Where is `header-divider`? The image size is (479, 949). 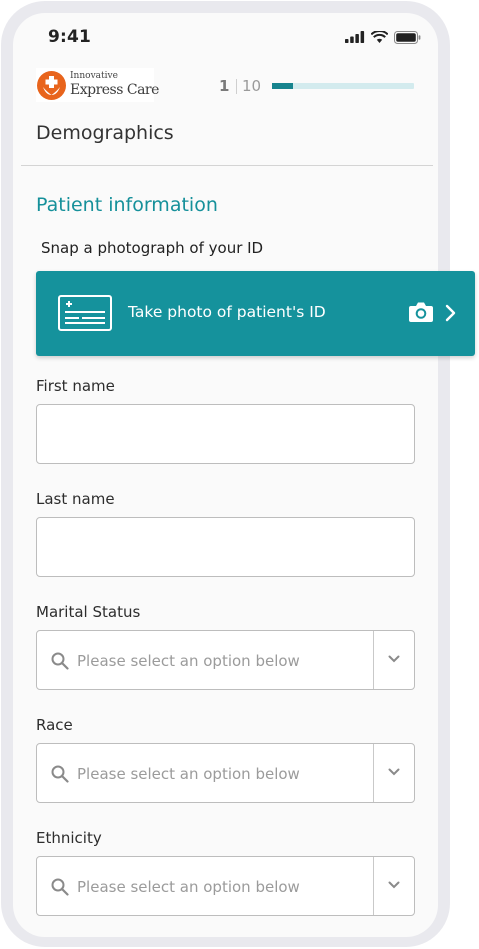
header-divider is located at coordinates (227, 165).